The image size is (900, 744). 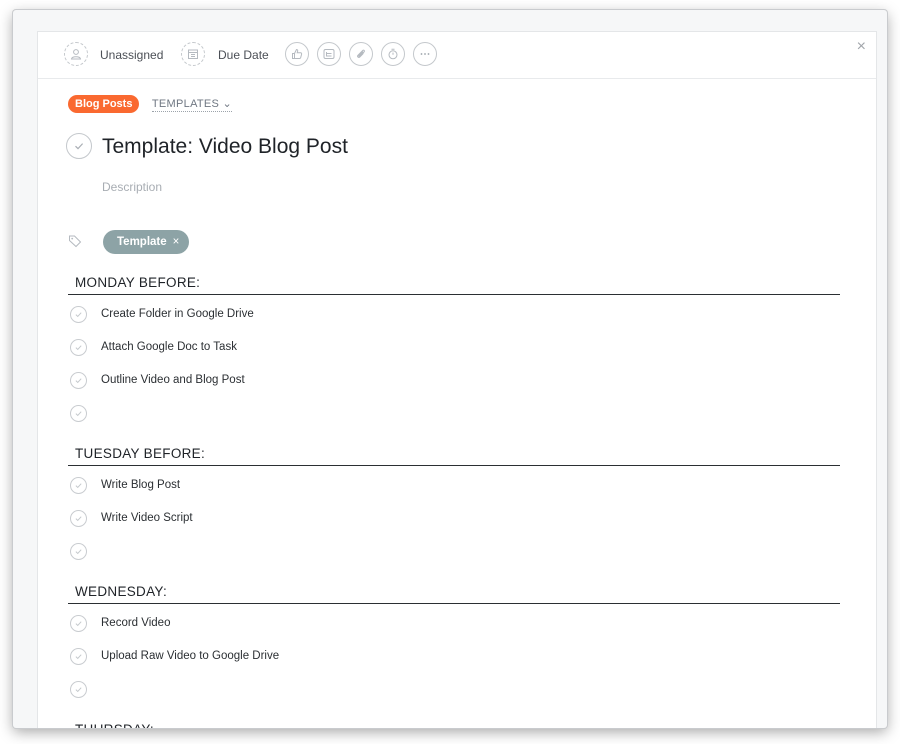 I want to click on checklist-item: Upload Raw Video to Google Drive, so click(x=454, y=660).